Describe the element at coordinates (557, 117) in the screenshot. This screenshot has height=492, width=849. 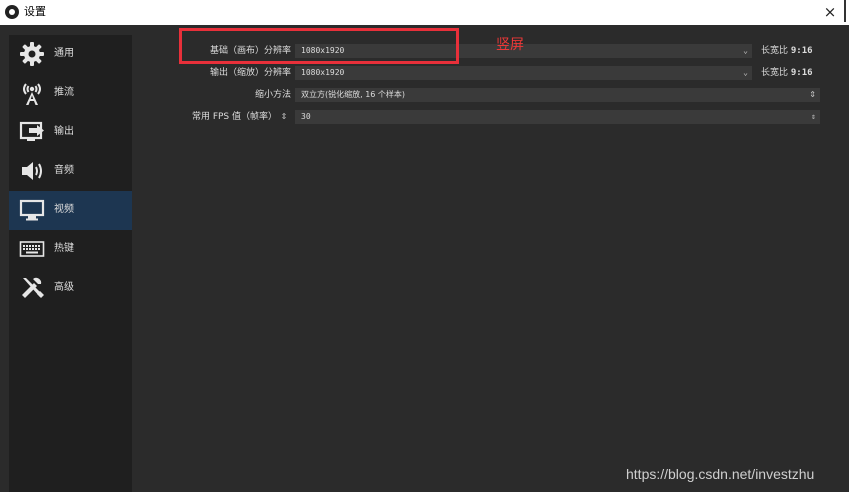
I see `fps-select: 30 ⇕` at that location.